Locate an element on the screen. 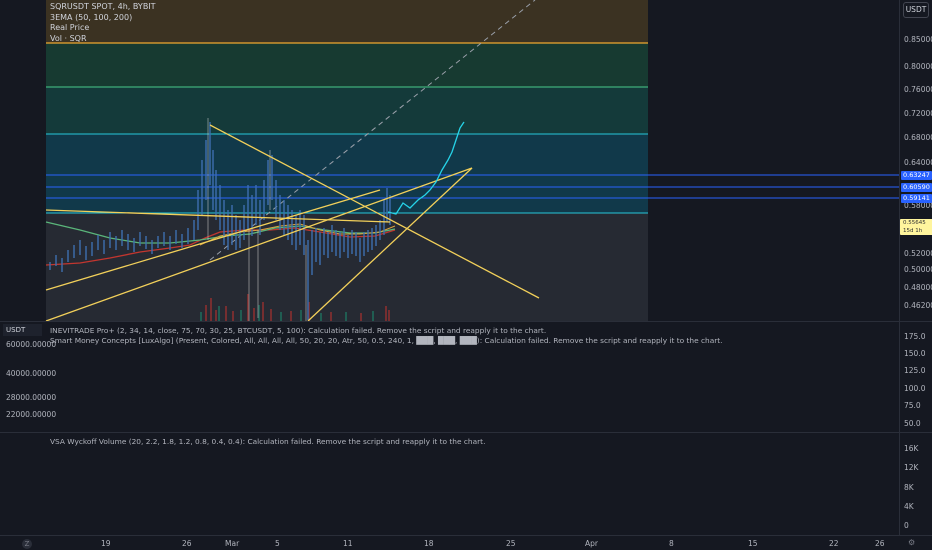 This screenshot has height=550, width=932. price-tick: 0.64000 is located at coordinates (918, 162).